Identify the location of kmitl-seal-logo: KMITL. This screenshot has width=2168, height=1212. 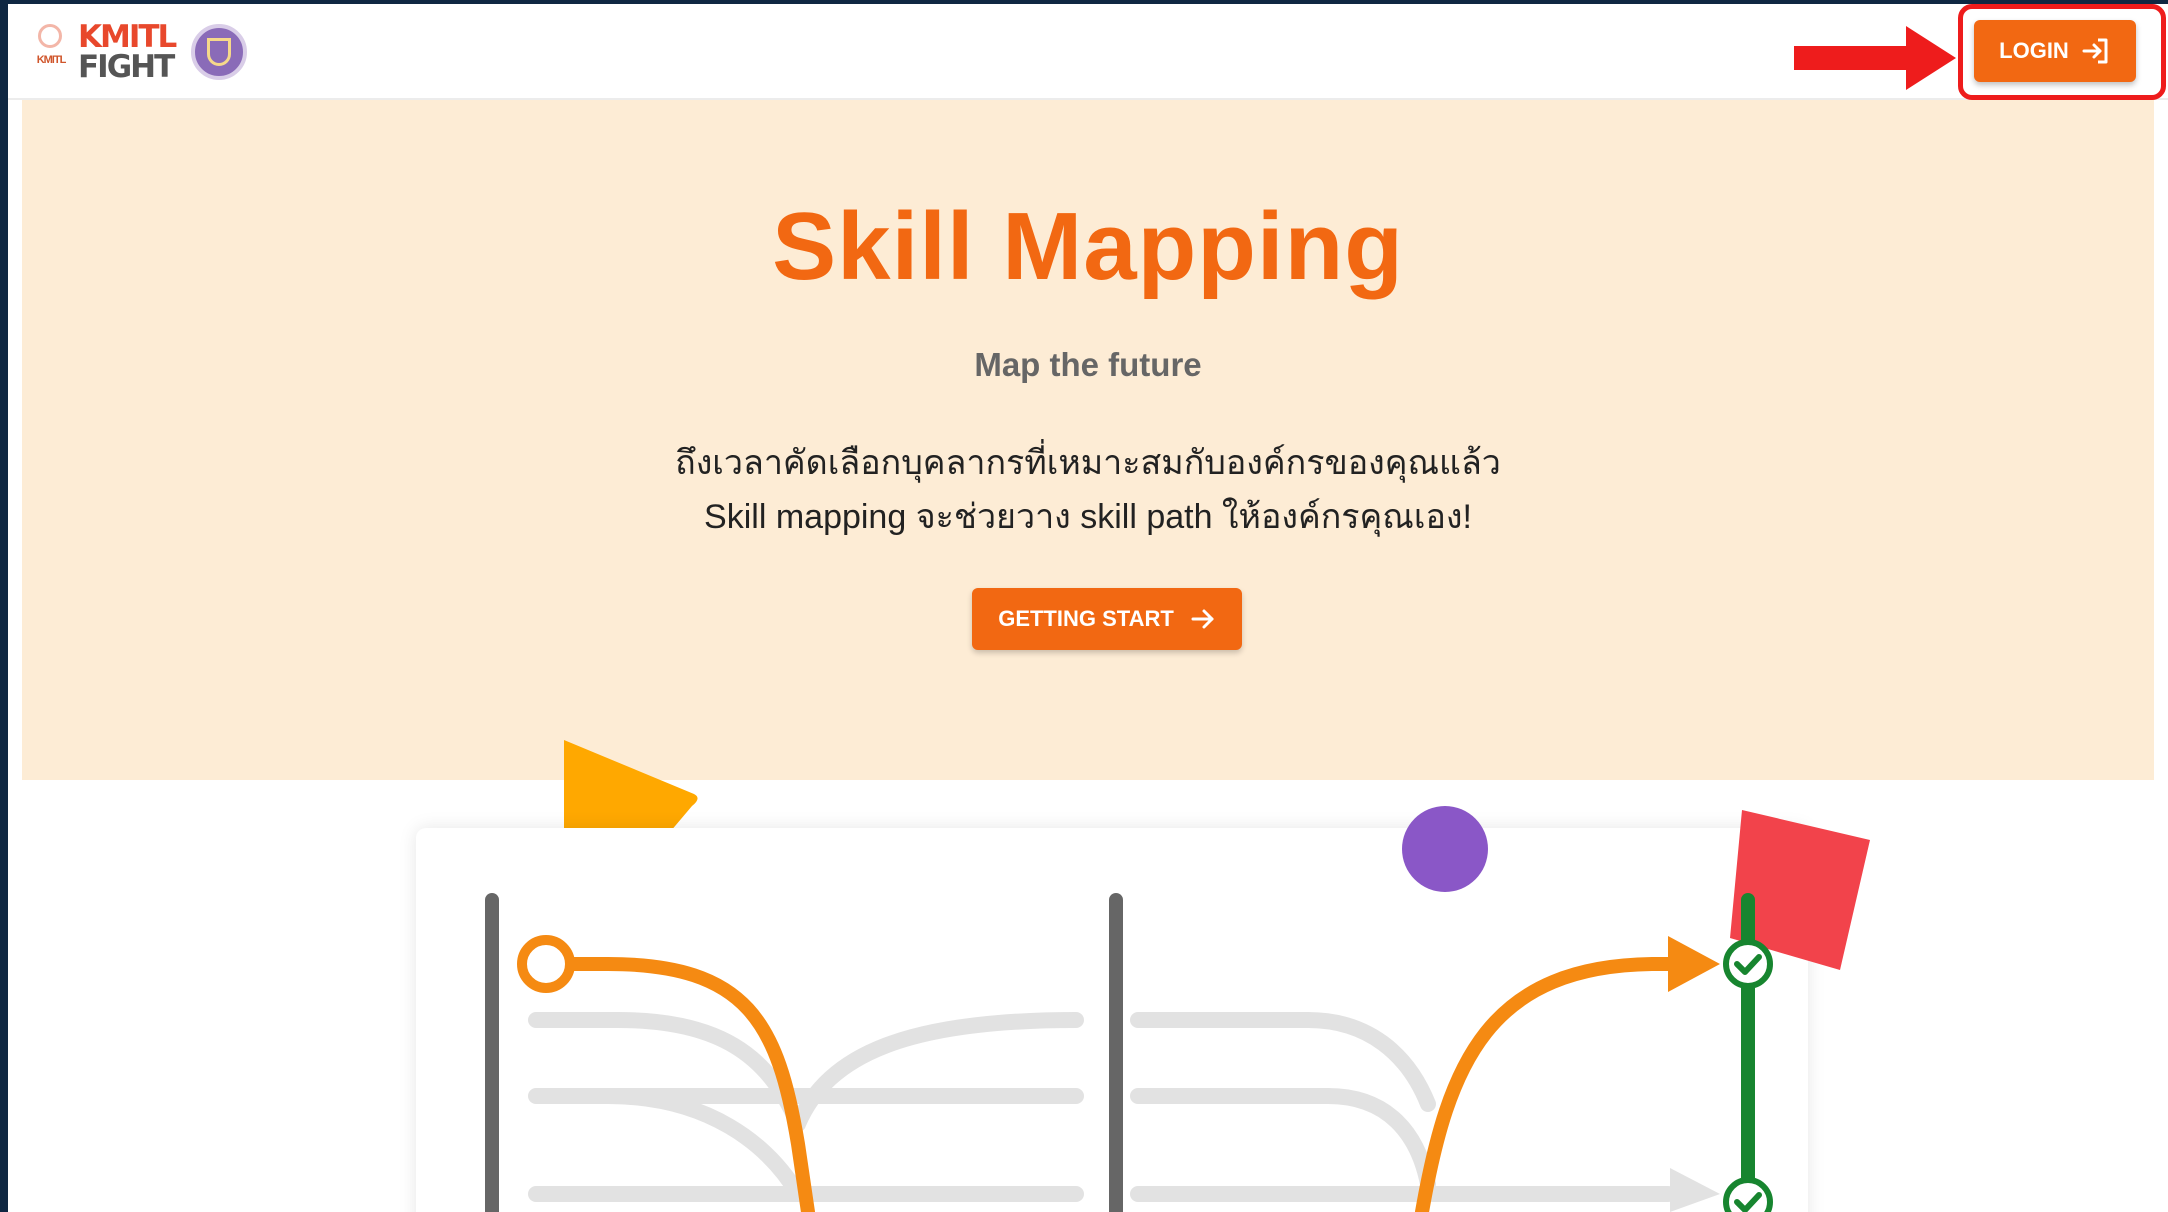
(51, 52).